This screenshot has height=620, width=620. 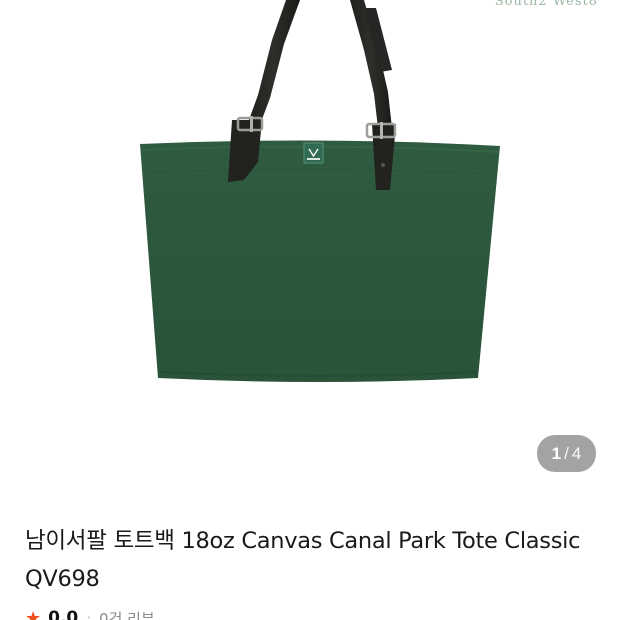 I want to click on counter-total: 4, so click(x=576, y=453).